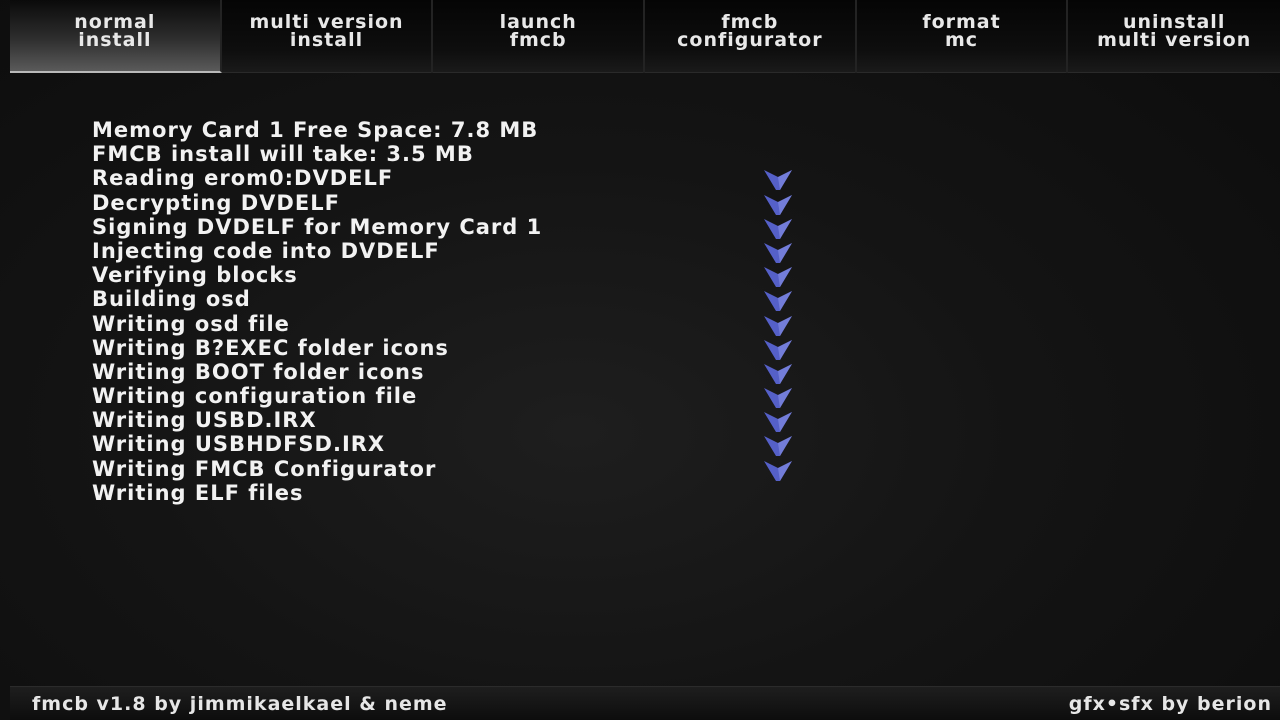 The image size is (1280, 720). I want to click on tab-fmcb-configurator: fmcb configurator, so click(751, 36).